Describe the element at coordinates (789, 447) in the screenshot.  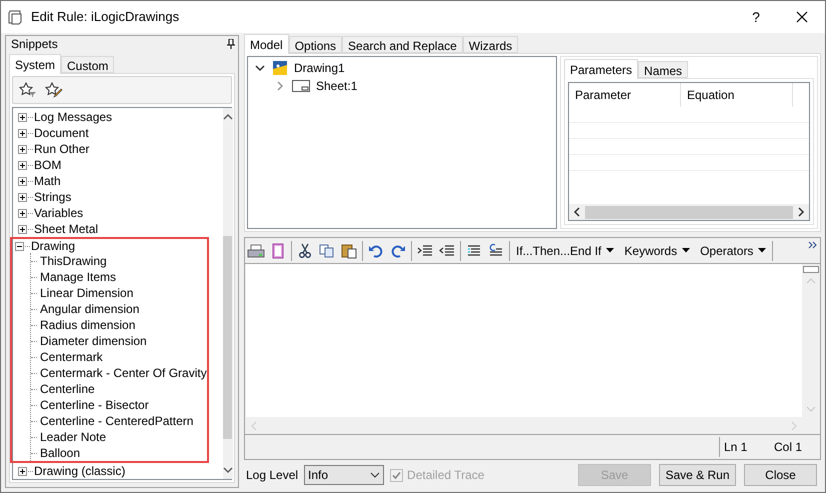
I see `column-number: Col 1` at that location.